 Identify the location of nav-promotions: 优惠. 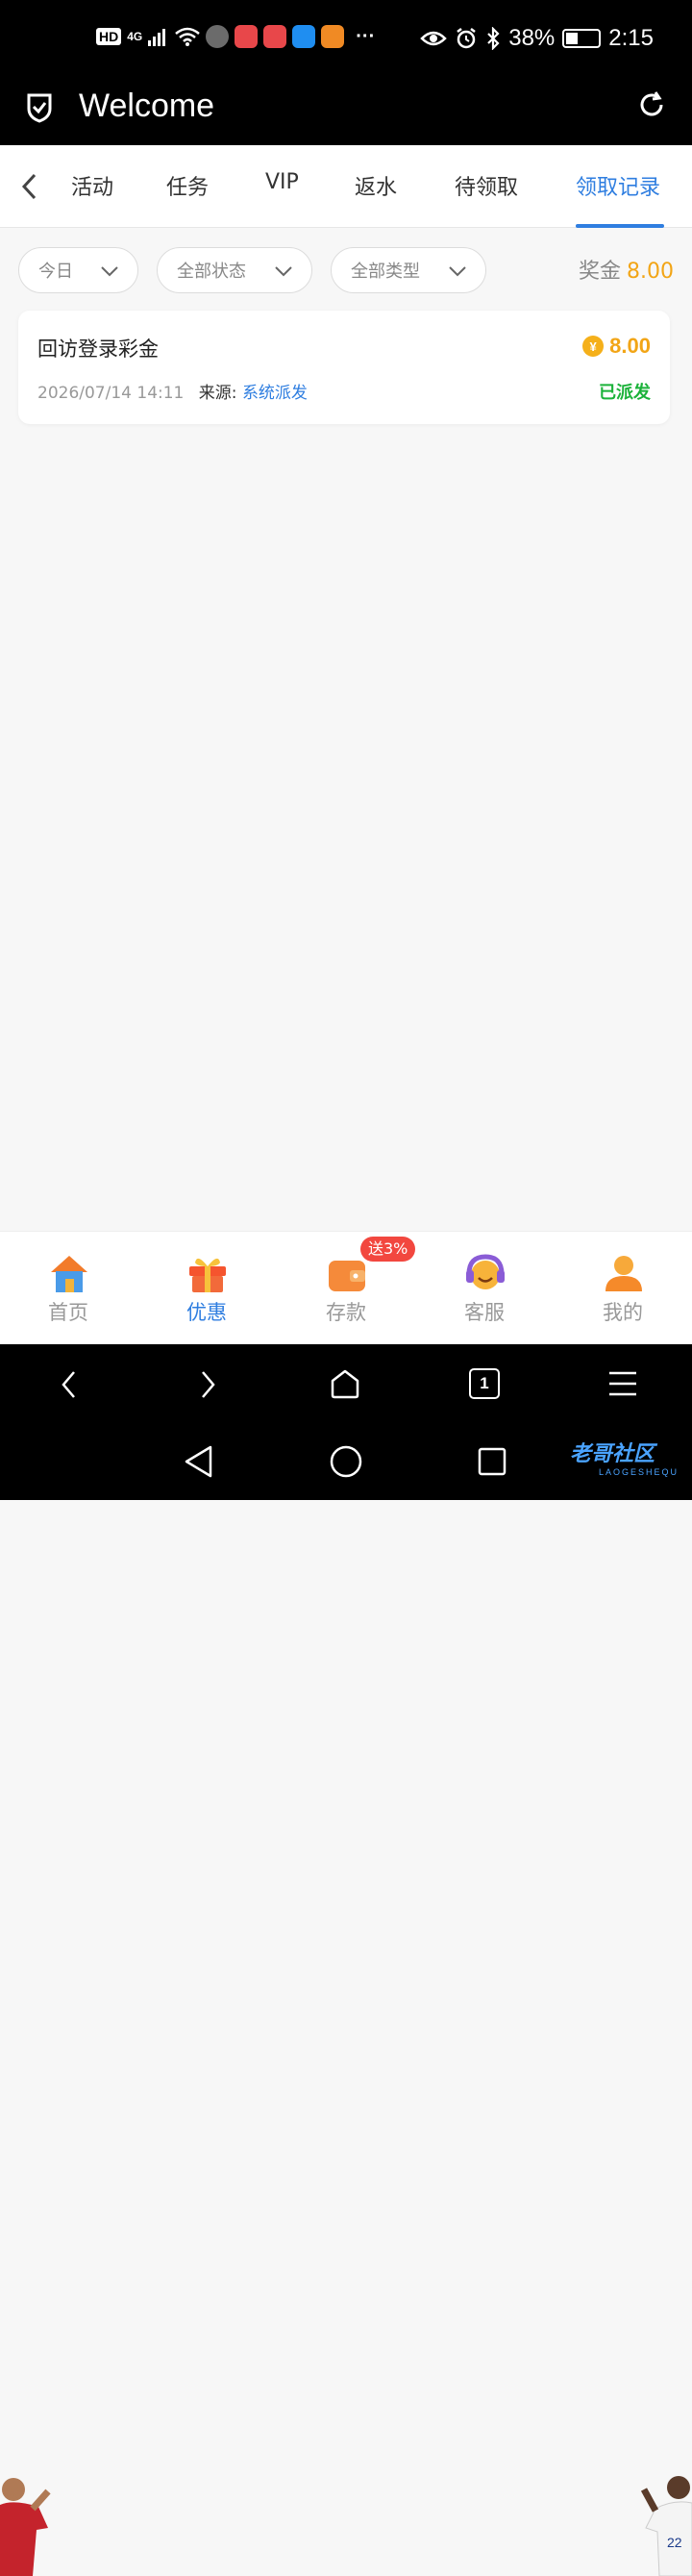
(206, 1288).